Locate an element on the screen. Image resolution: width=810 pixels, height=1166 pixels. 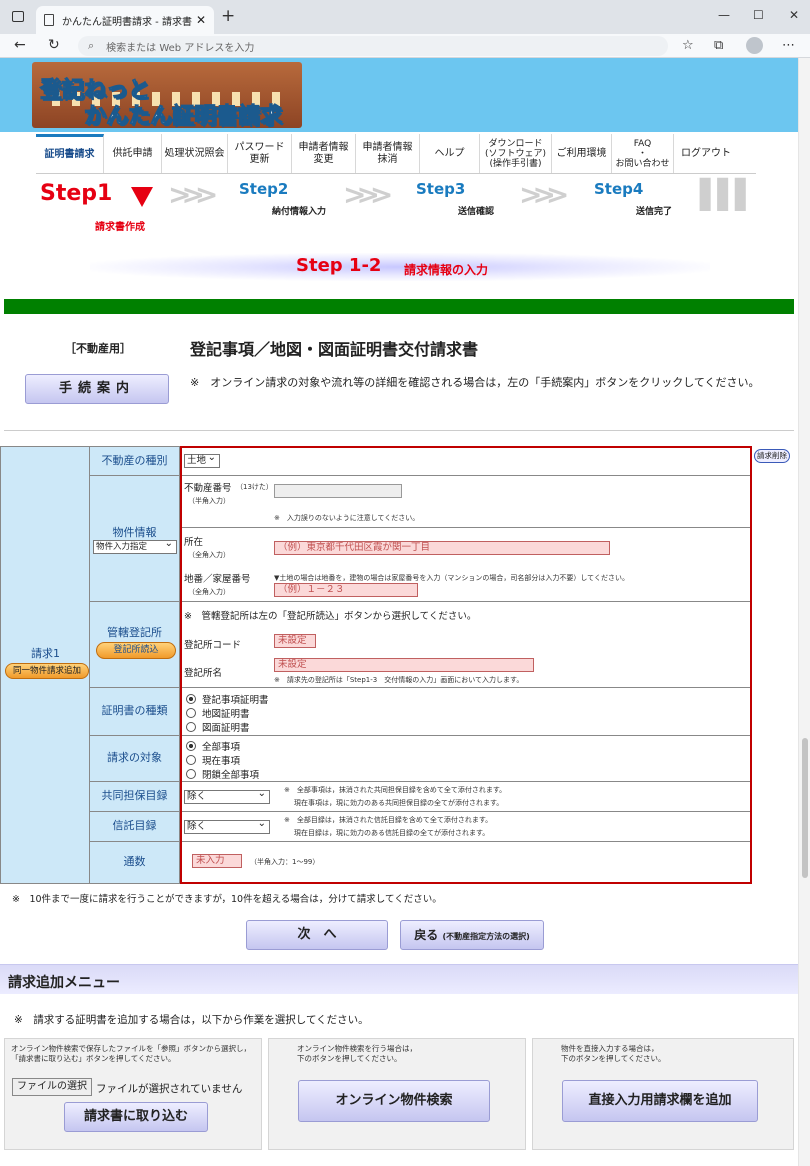
cert-type-option: 登記事項証明書 is located at coordinates (227, 699).